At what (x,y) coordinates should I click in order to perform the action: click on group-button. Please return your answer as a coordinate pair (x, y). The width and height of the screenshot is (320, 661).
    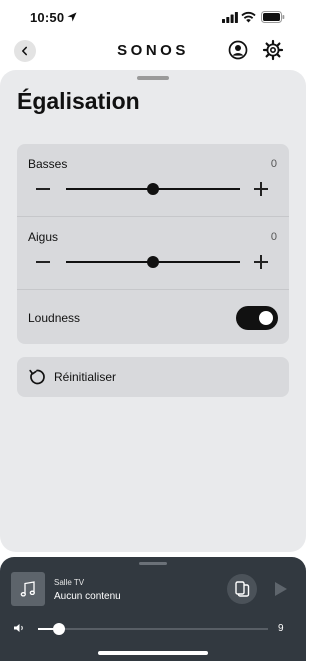
    Looking at the image, I should click on (242, 589).